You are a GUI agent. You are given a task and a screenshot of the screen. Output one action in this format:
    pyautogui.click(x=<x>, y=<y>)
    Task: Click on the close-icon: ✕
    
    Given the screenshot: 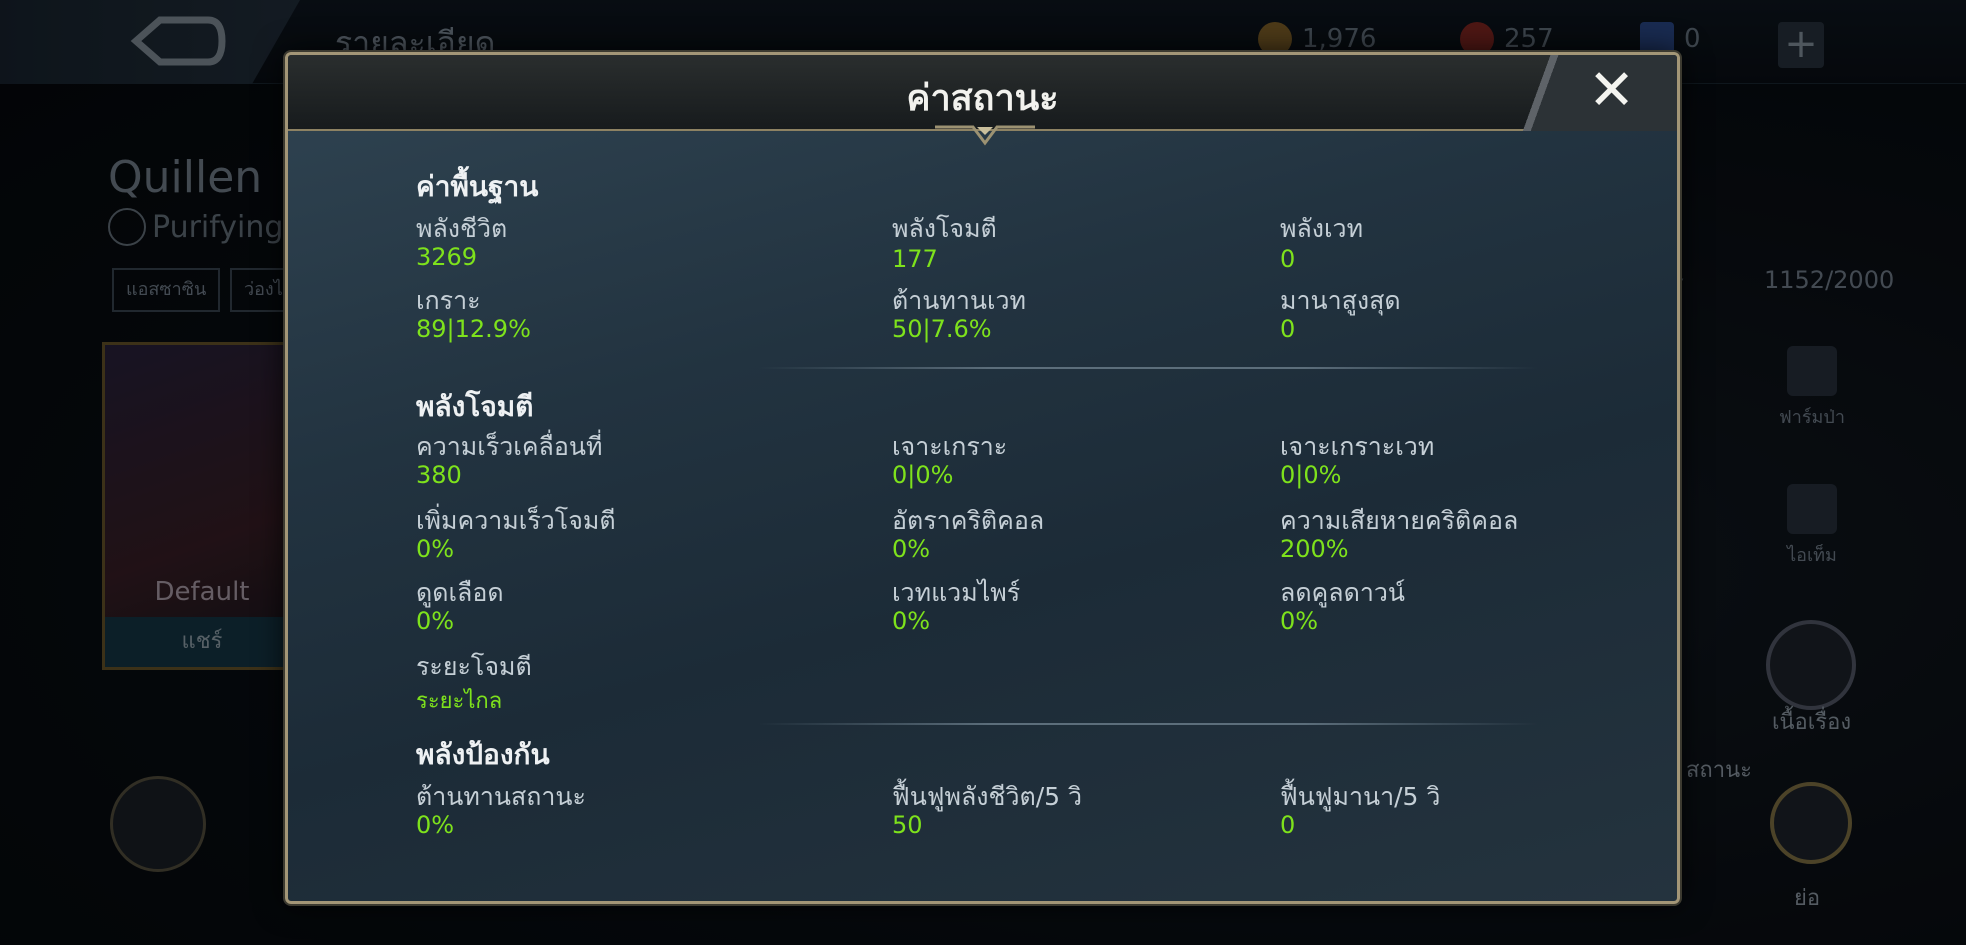 What is the action you would take?
    pyautogui.click(x=1611, y=90)
    